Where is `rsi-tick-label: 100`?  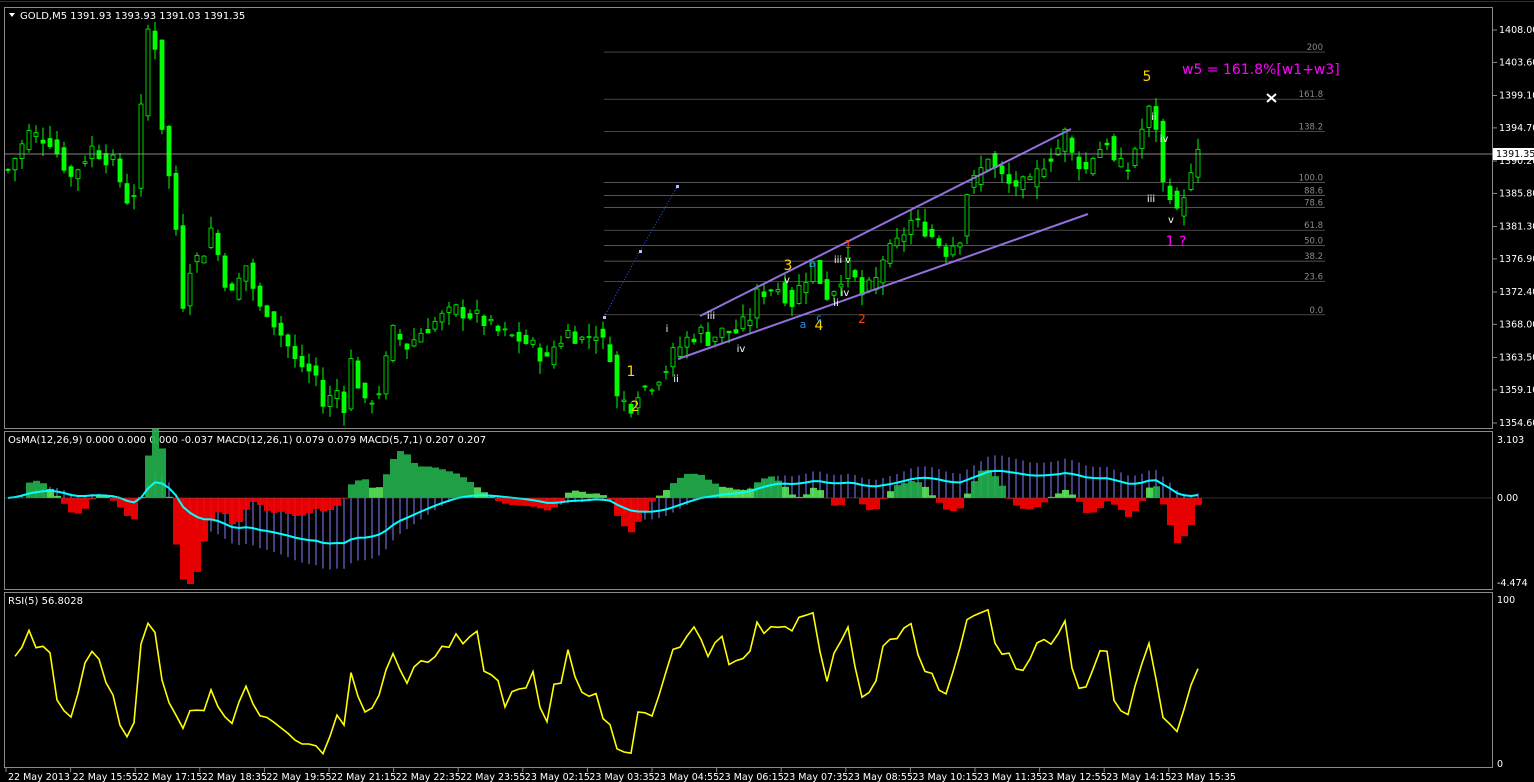
rsi-tick-label: 100 is located at coordinates (1506, 600).